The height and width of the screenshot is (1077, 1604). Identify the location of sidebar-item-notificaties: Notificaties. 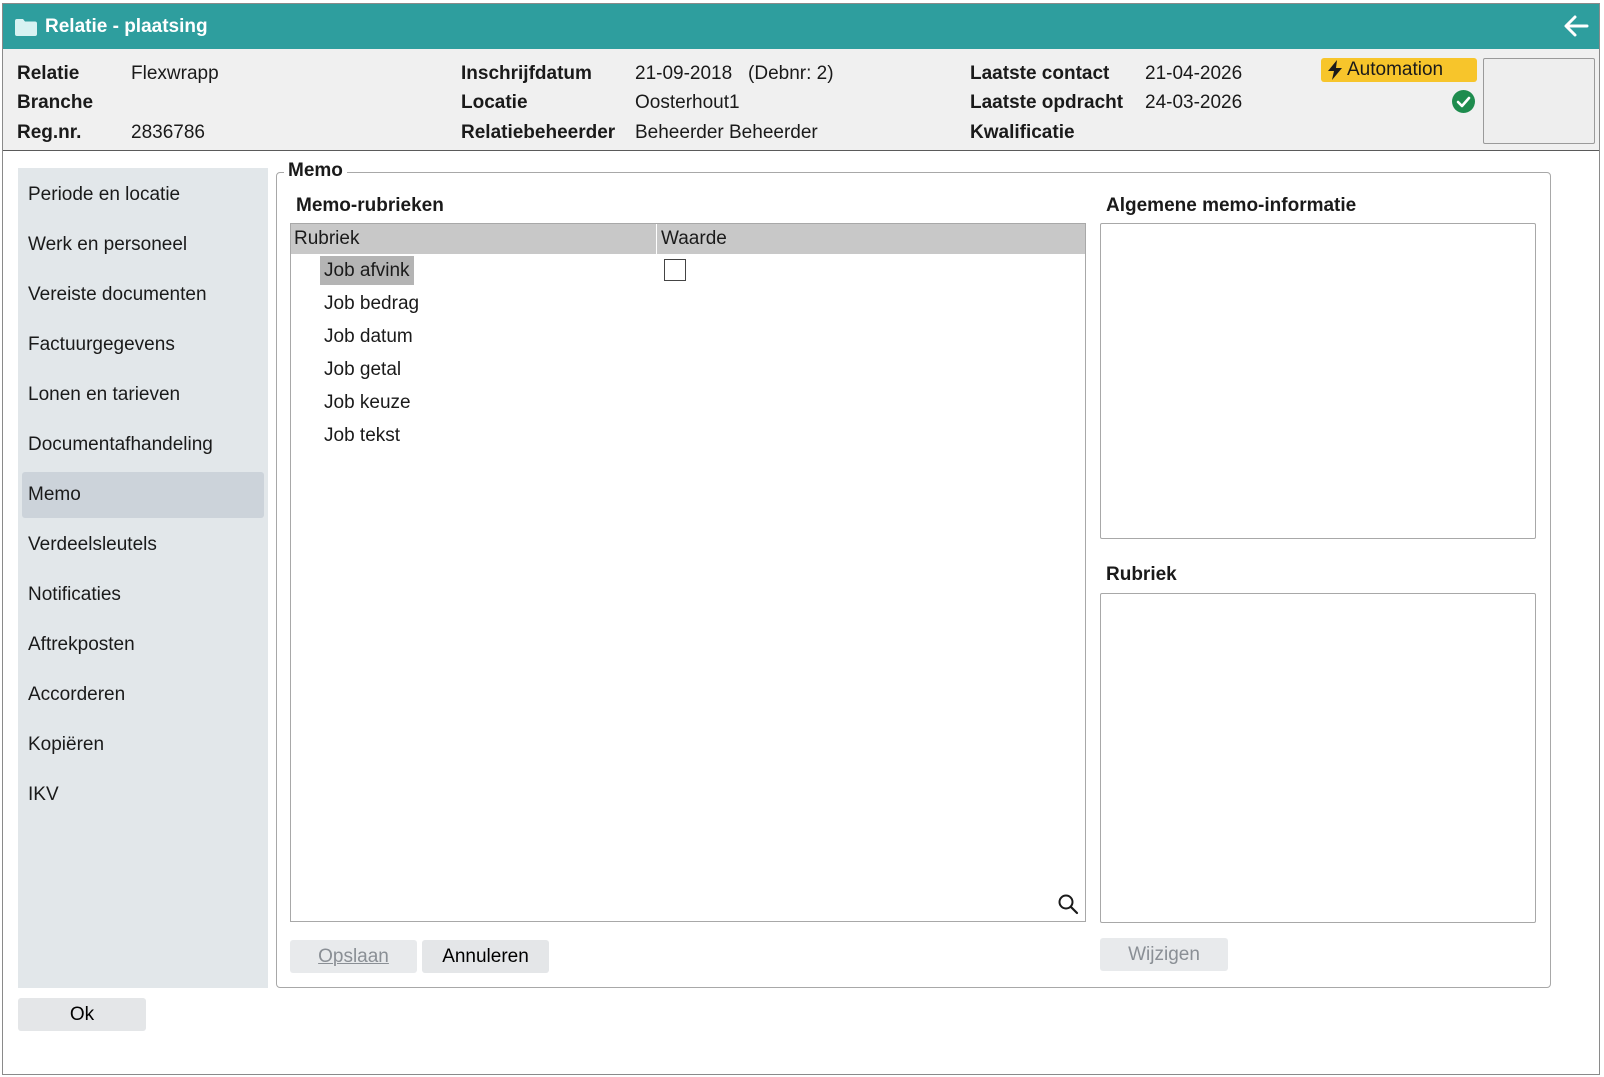
(143, 595).